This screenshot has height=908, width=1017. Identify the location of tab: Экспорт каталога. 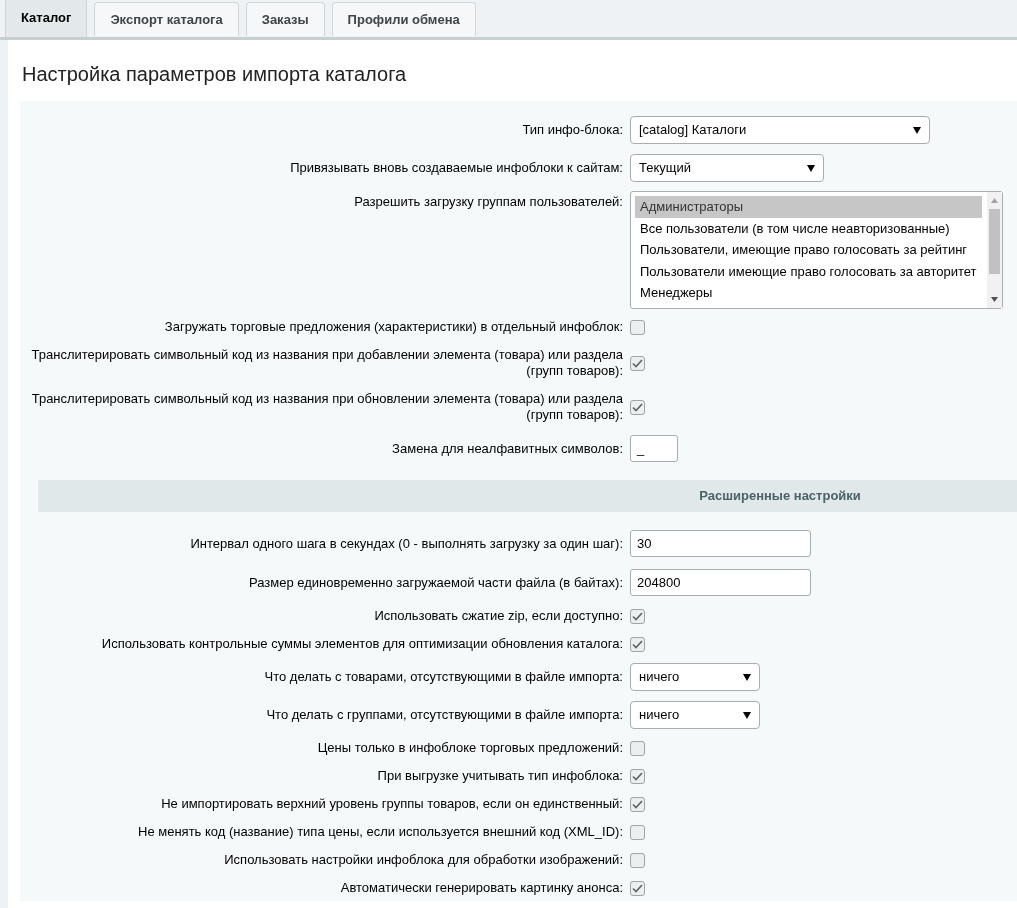
(166, 19).